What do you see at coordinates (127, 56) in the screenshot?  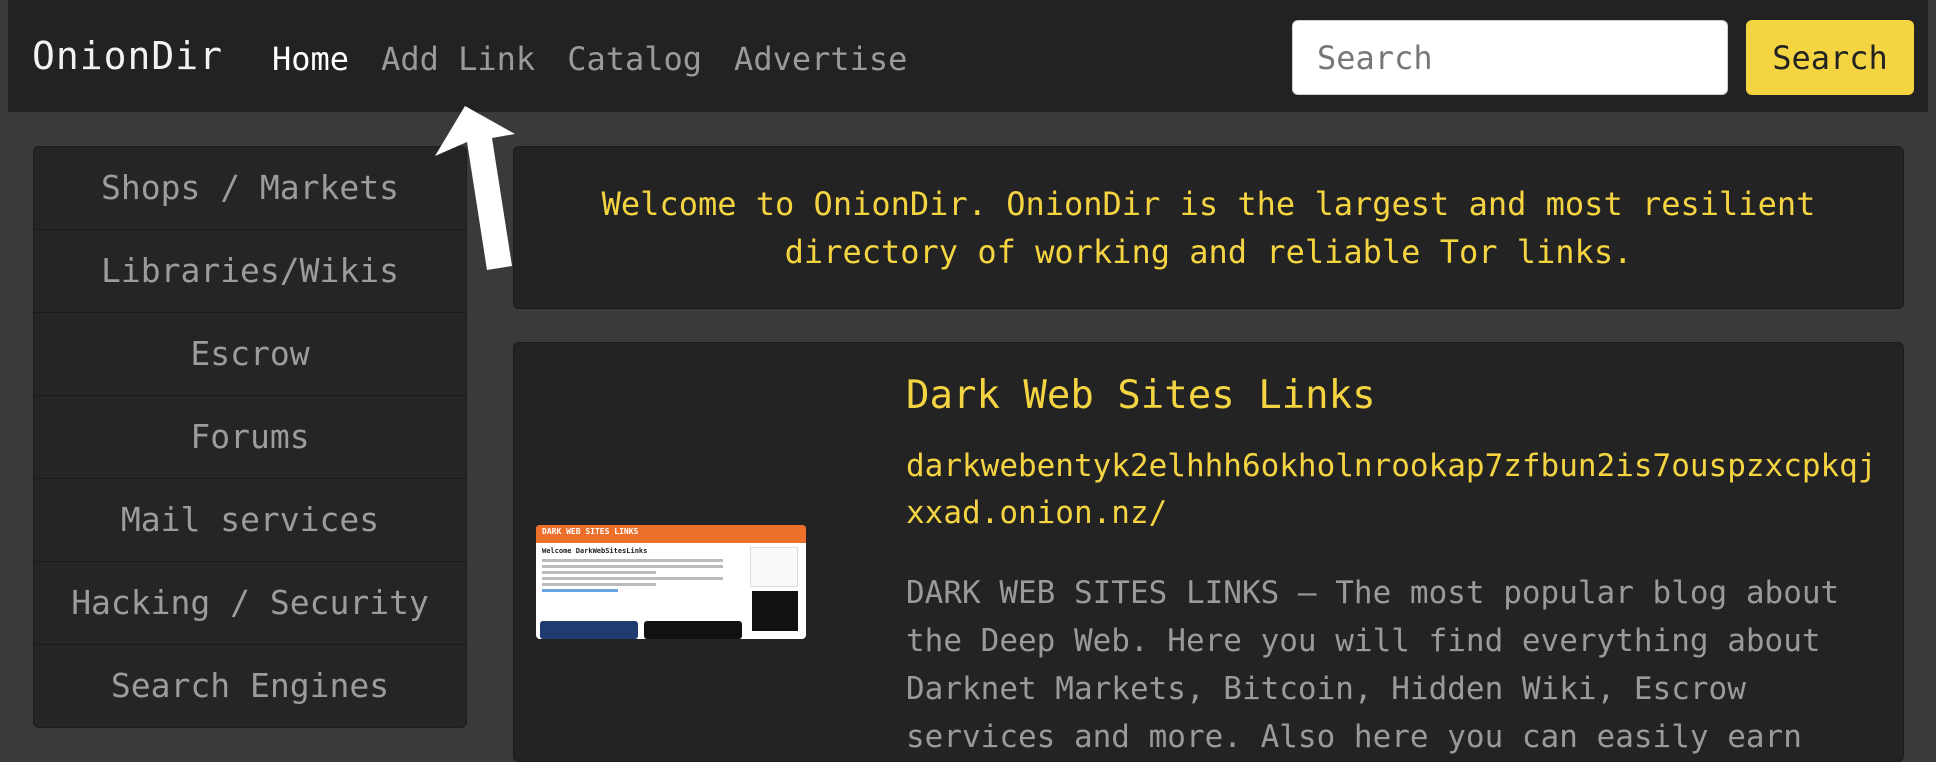 I see `brand-logo: OnionDir` at bounding box center [127, 56].